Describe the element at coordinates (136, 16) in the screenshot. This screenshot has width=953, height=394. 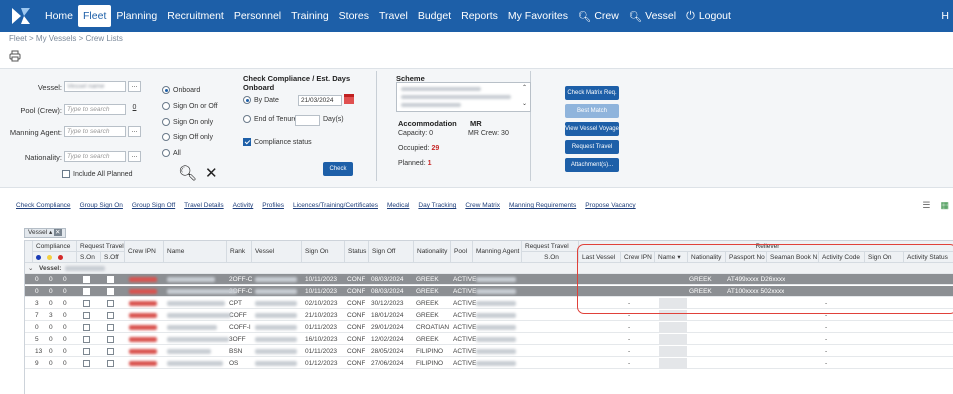
I see `nav-planning: Planning` at that location.